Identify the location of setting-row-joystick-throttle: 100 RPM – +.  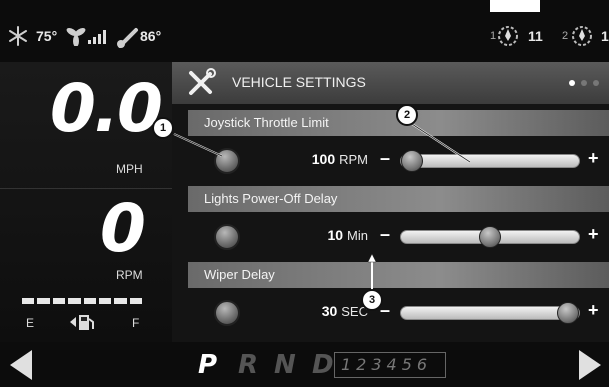
(398, 160).